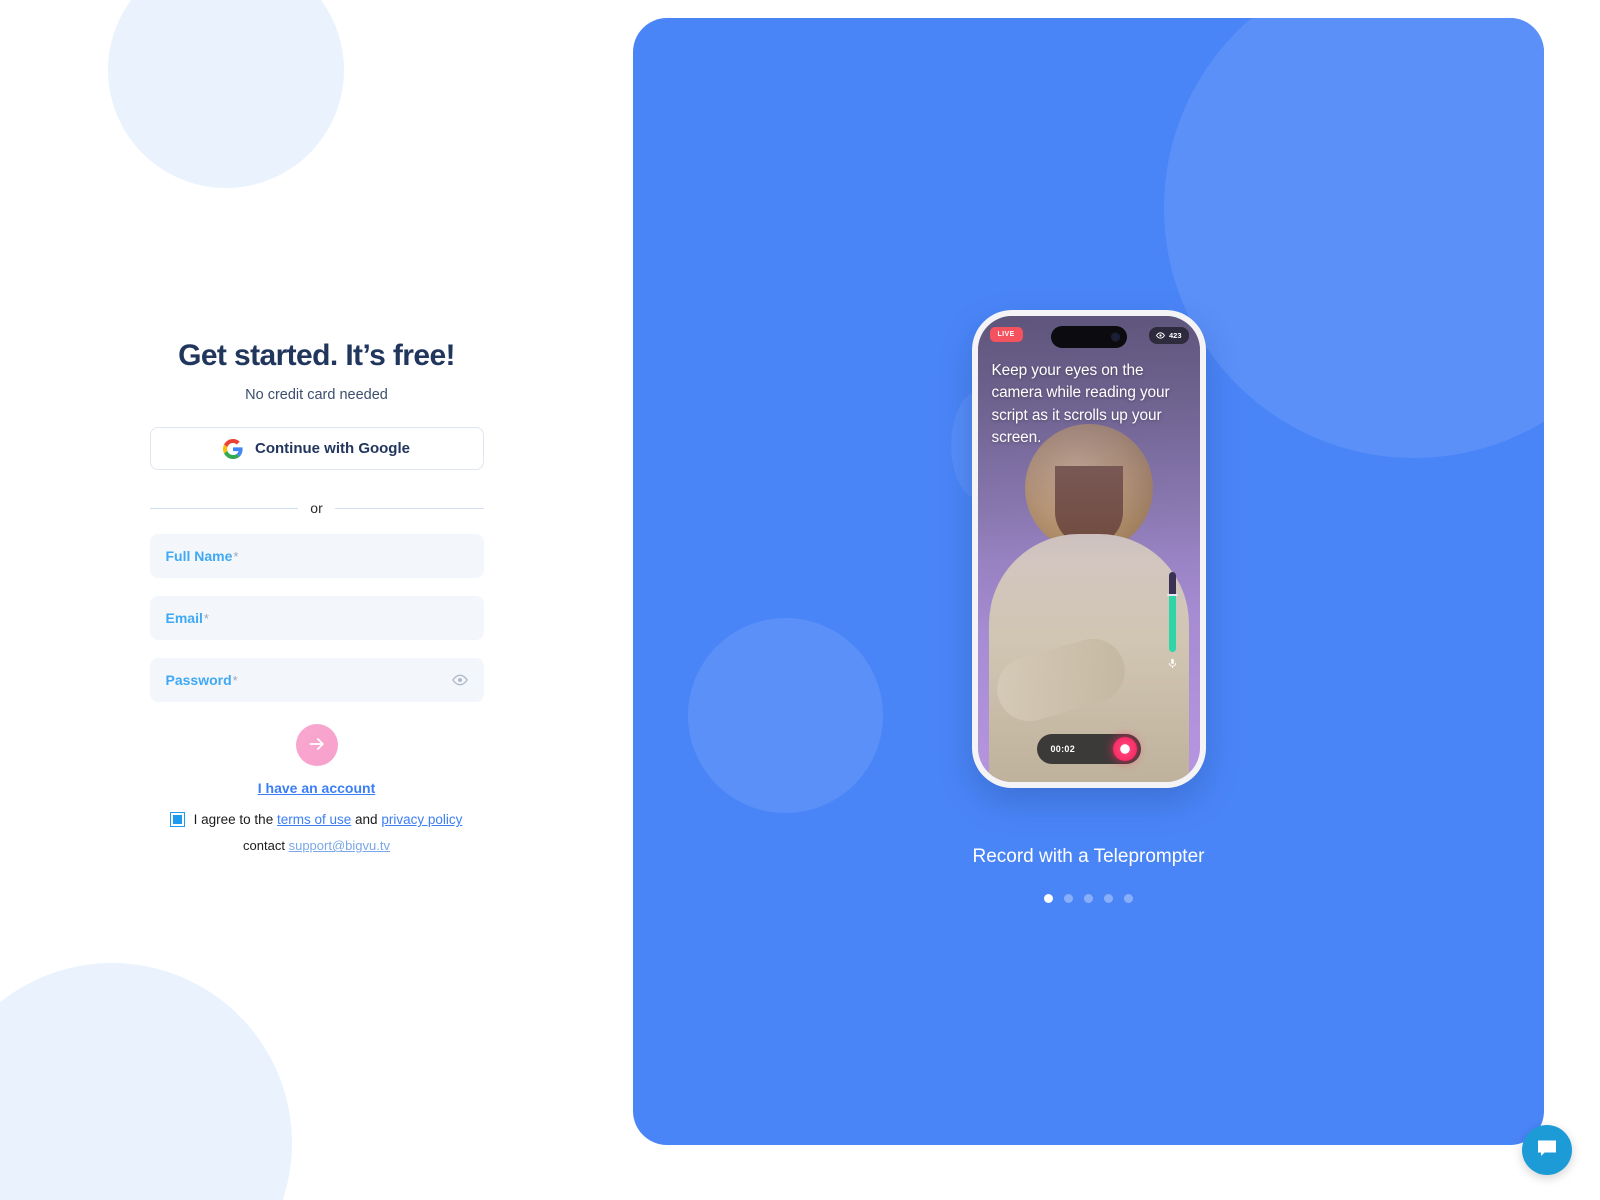 The width and height of the screenshot is (1600, 1200). Describe the element at coordinates (233, 820) in the screenshot. I see `agree-prefix: I agree to the` at that location.